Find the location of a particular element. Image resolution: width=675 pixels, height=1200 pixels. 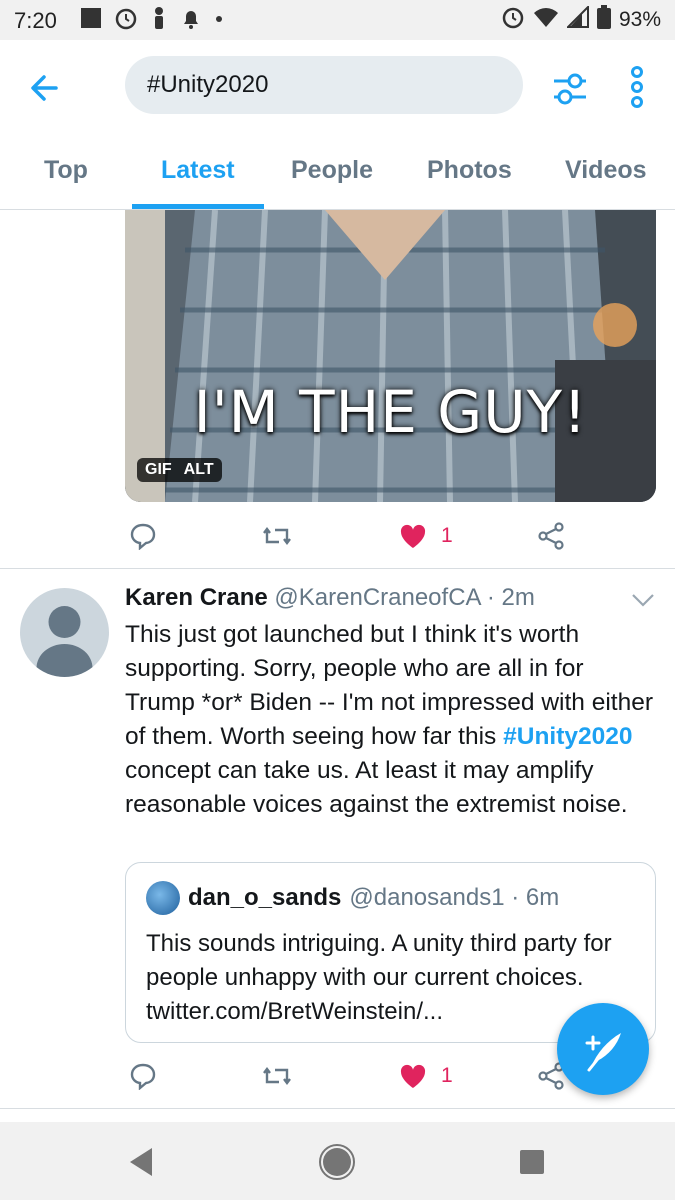

tab-people: People is located at coordinates (332, 170).